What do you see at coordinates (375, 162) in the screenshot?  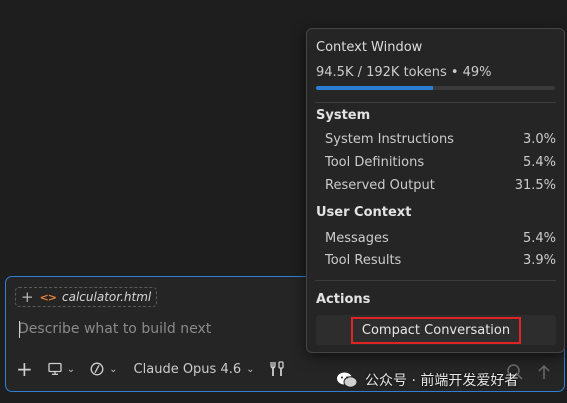 I see `row-label: Tool Definitions` at bounding box center [375, 162].